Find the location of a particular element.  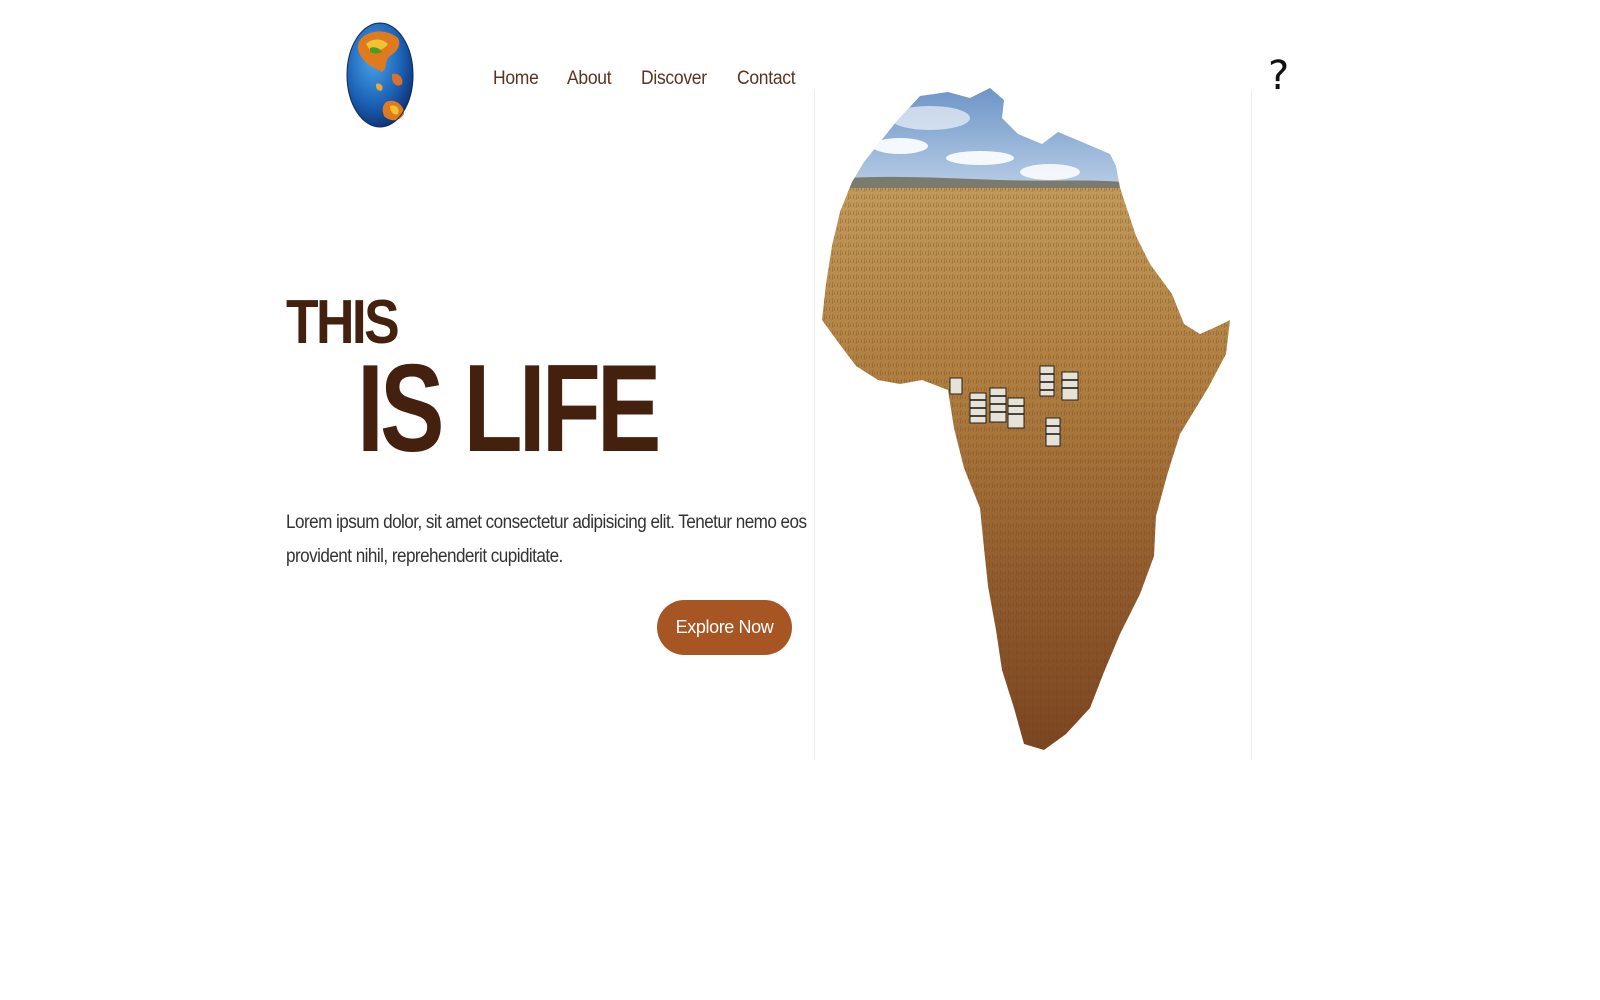

main-nav: Home About Discover Contact is located at coordinates (647, 79).